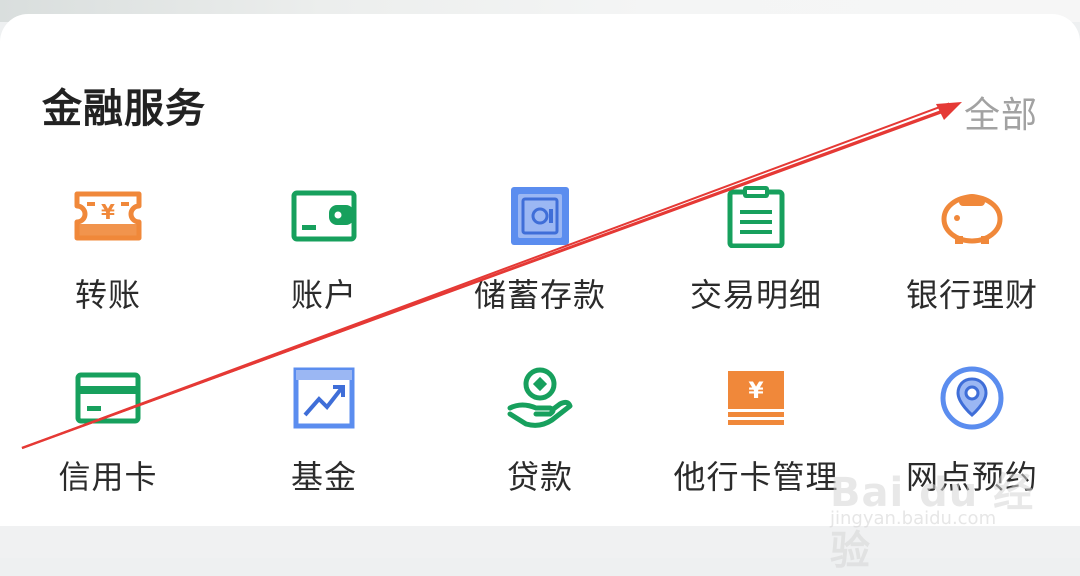 Image resolution: width=1080 pixels, height=576 pixels. I want to click on service-branch-appointment: 网点预约, so click(972, 440).